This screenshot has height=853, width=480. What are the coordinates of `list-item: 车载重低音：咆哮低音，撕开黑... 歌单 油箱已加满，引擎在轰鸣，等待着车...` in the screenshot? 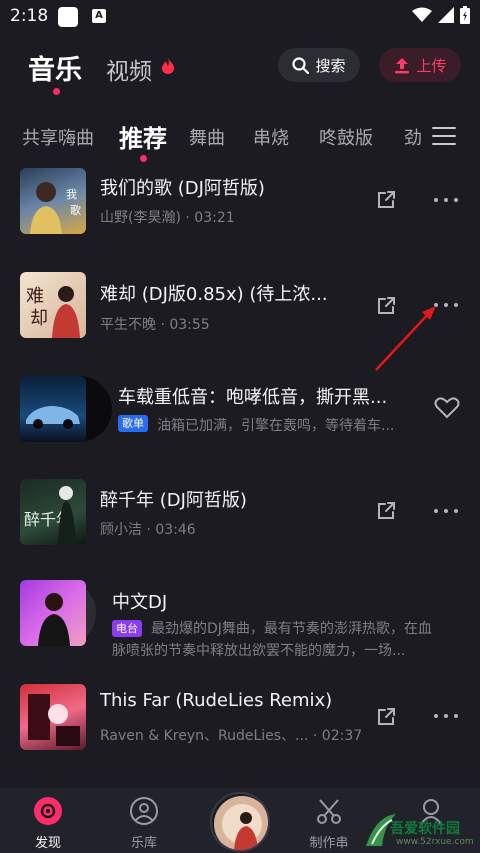 It's located at (240, 409).